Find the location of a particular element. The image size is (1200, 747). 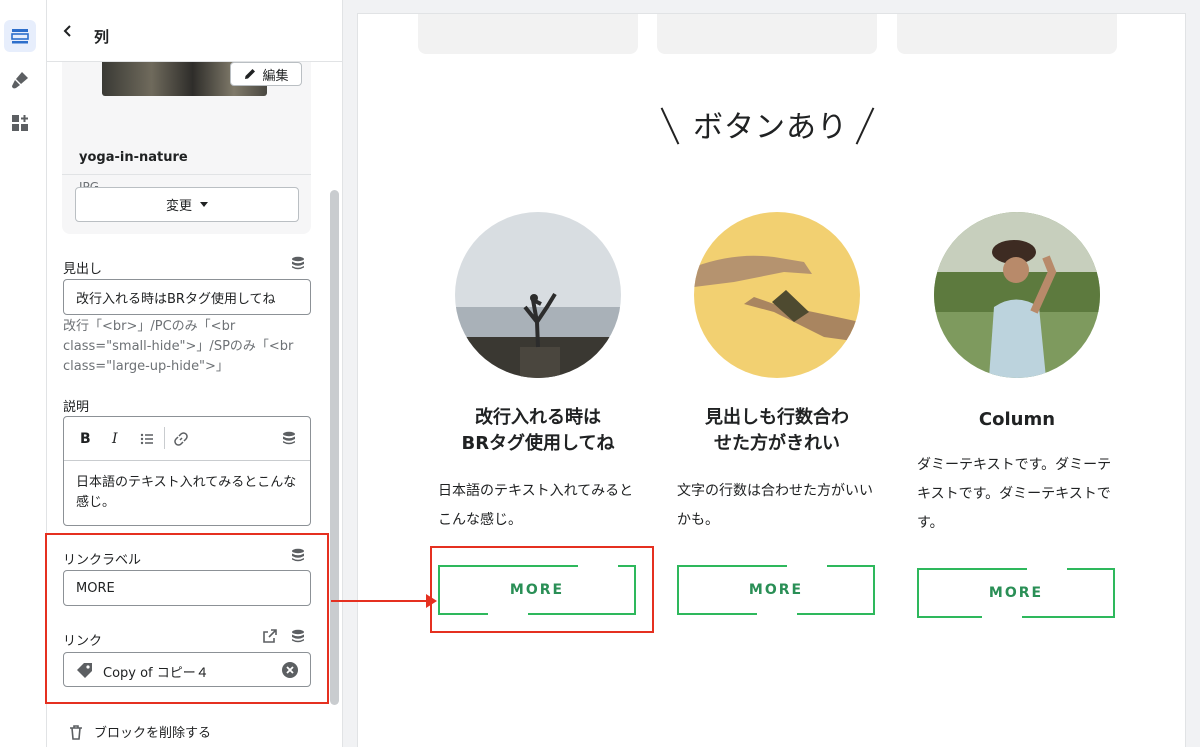

edit-image-button: 編集 is located at coordinates (266, 74).